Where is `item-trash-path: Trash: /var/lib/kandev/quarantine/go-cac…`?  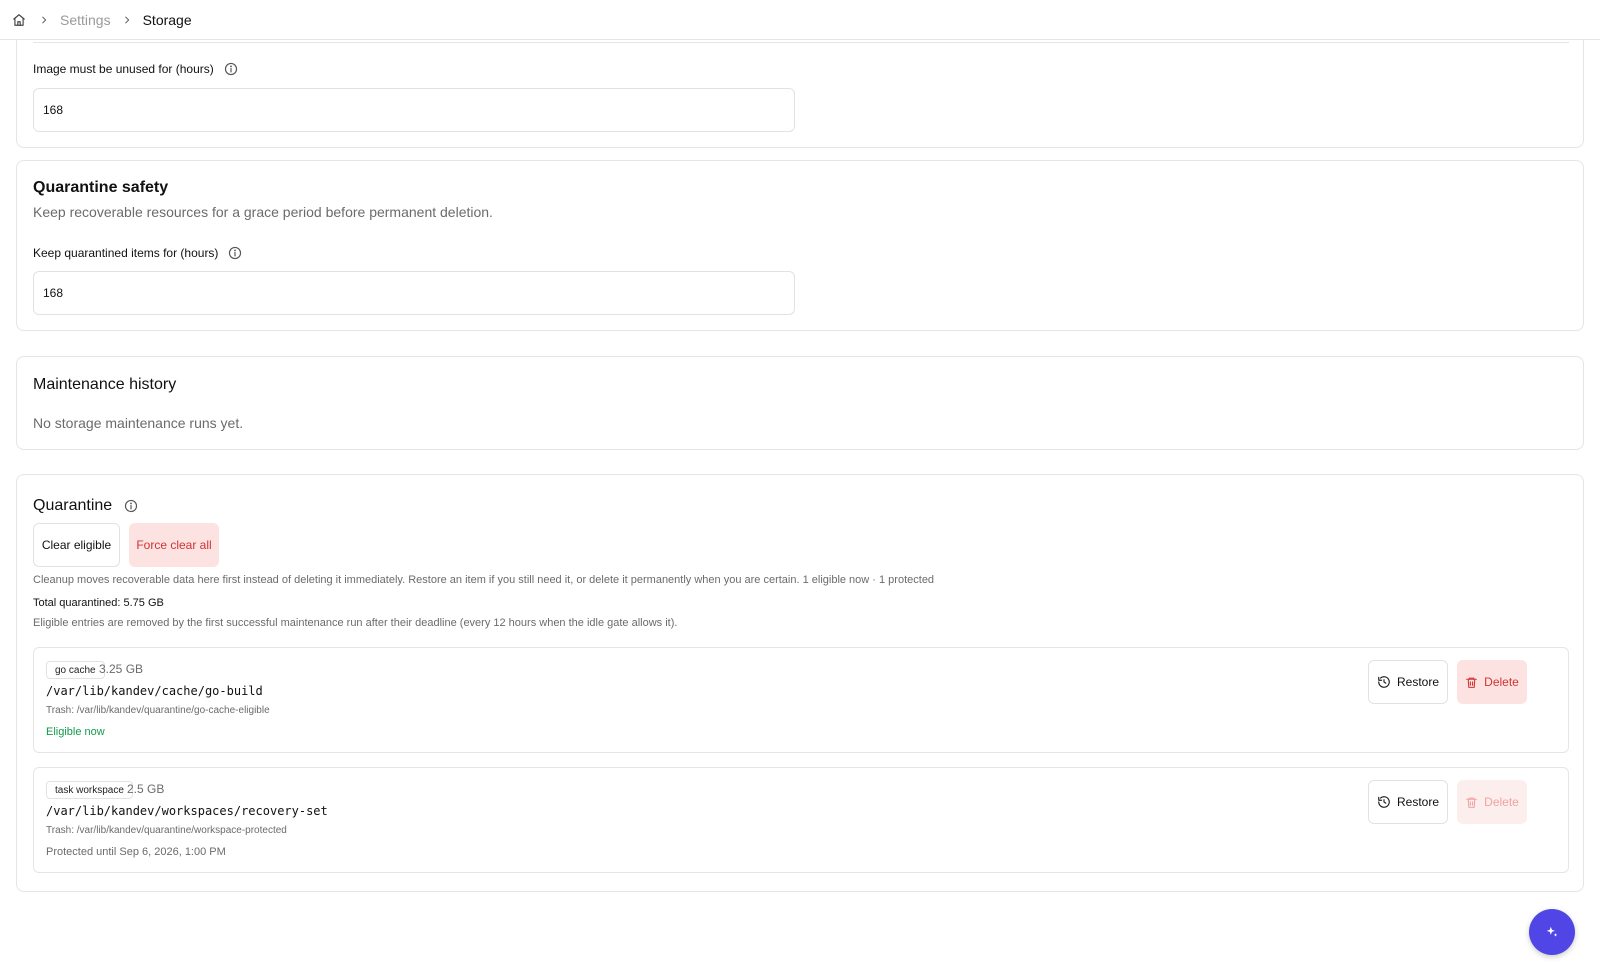
item-trash-path: Trash: /var/lib/kandev/quarantine/go-cac… is located at coordinates (158, 710).